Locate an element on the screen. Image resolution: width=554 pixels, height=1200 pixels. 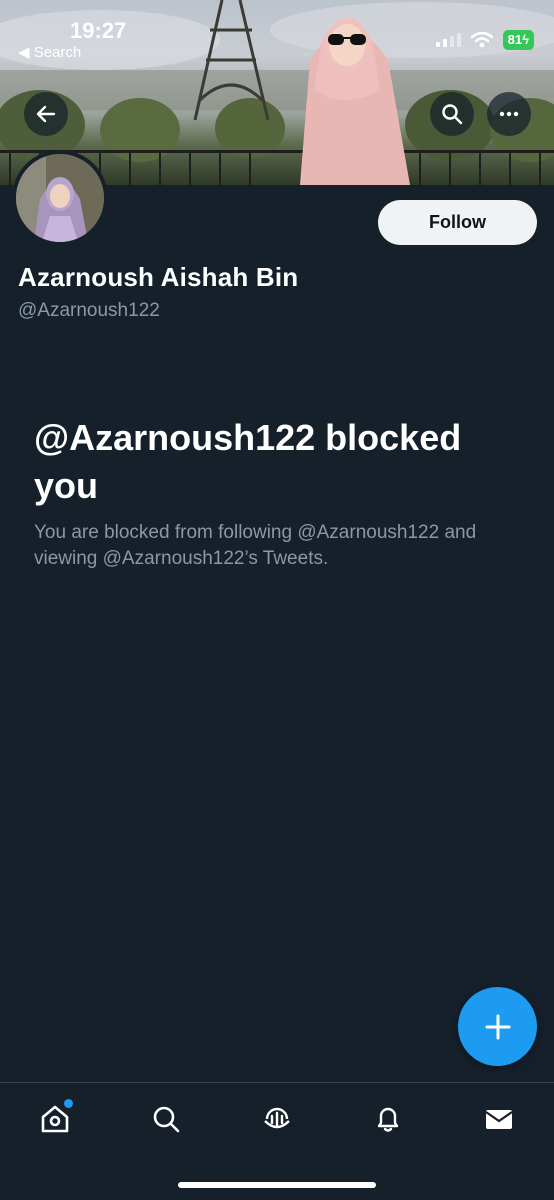
nav-notifications is located at coordinates (388, 1119).